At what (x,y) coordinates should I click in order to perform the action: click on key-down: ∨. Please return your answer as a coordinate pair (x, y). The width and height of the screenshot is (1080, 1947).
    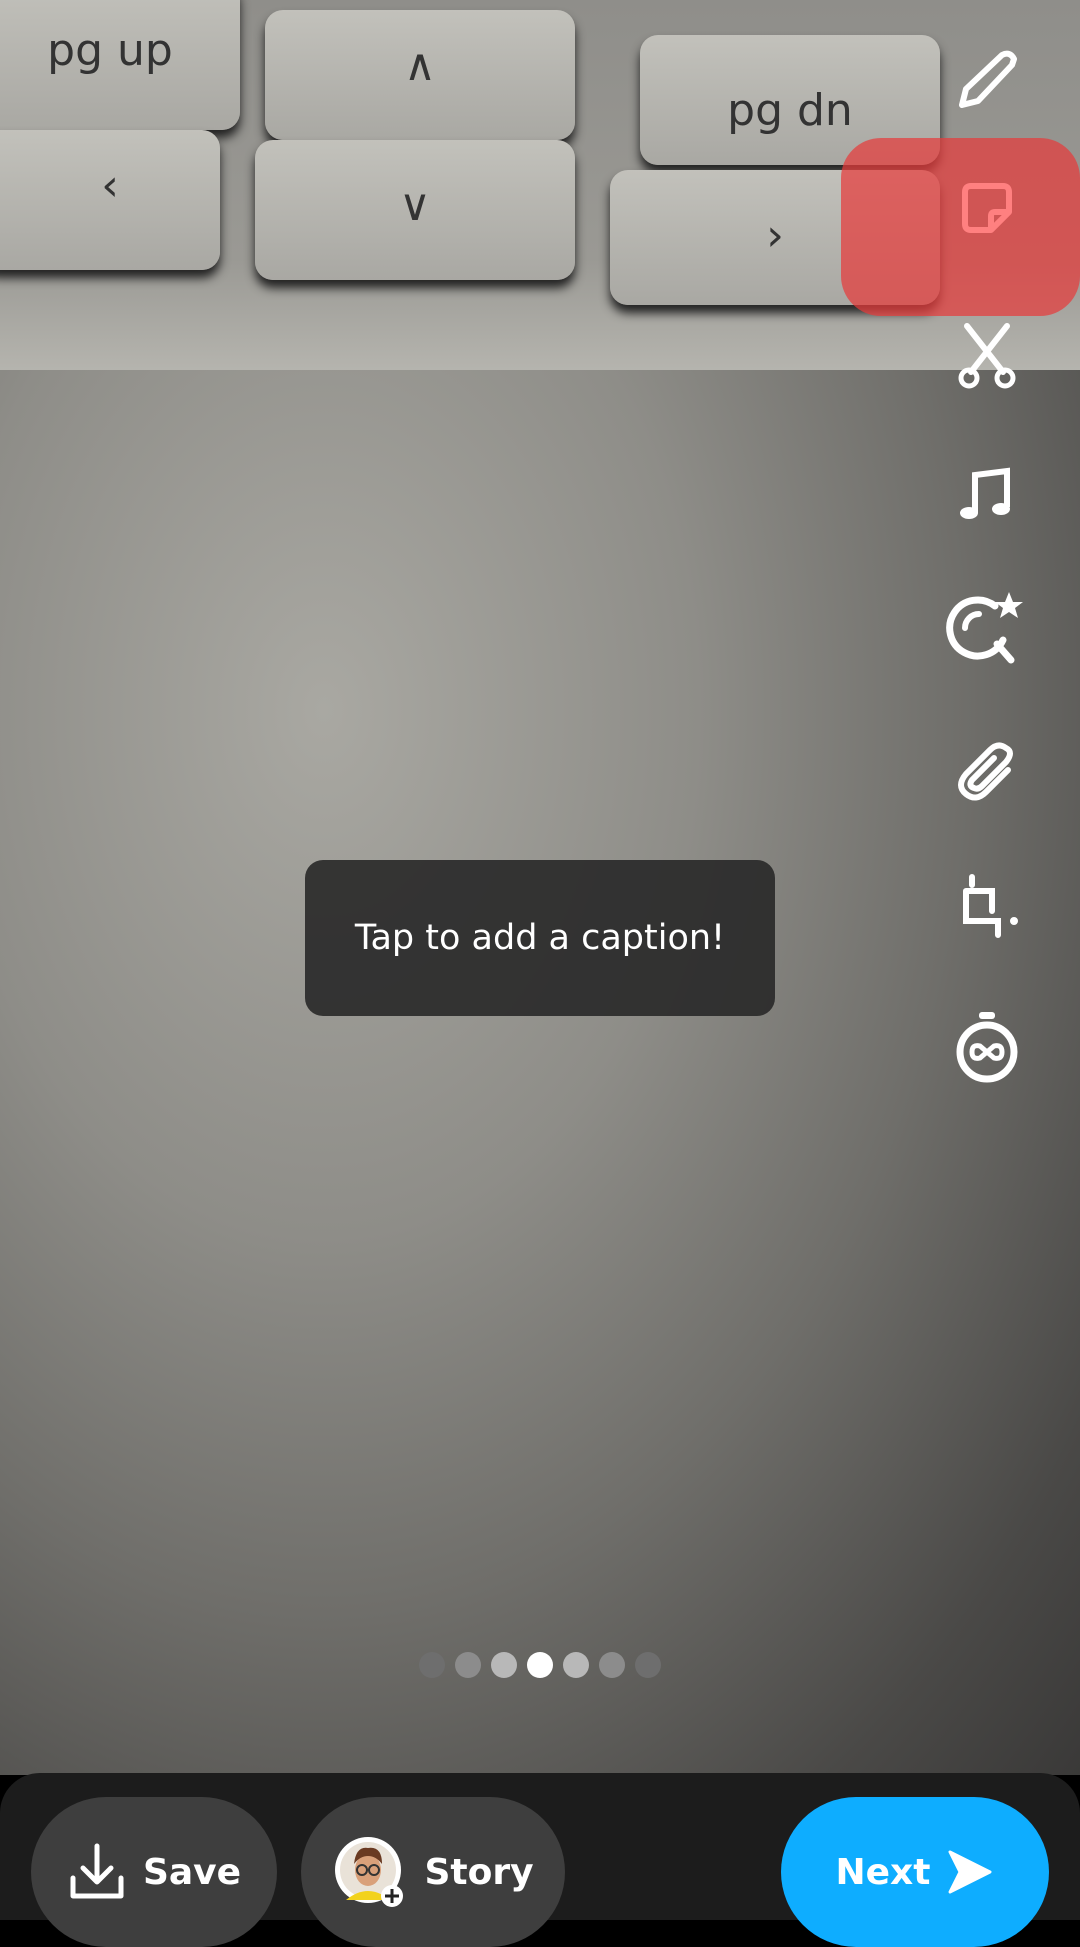
    Looking at the image, I should click on (415, 210).